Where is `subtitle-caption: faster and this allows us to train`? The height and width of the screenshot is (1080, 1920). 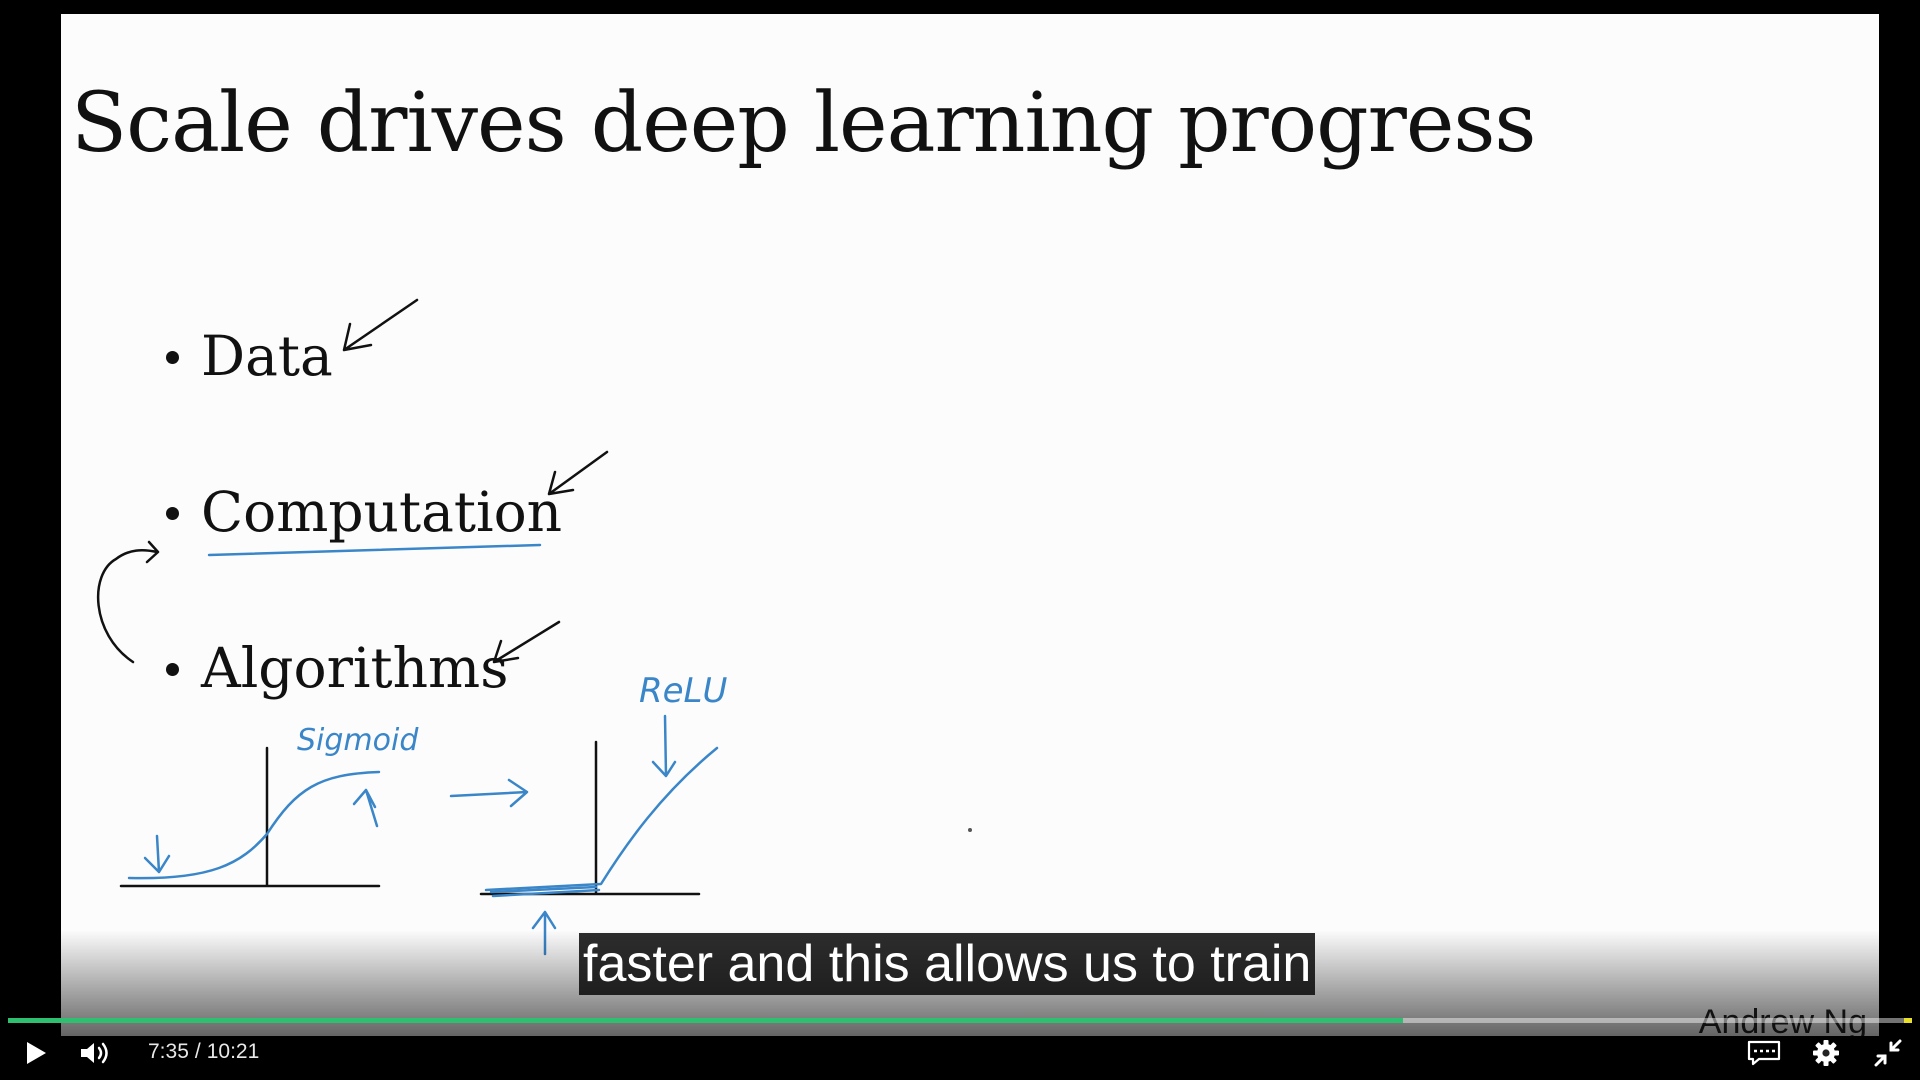
subtitle-caption: faster and this allows us to train is located at coordinates (947, 964).